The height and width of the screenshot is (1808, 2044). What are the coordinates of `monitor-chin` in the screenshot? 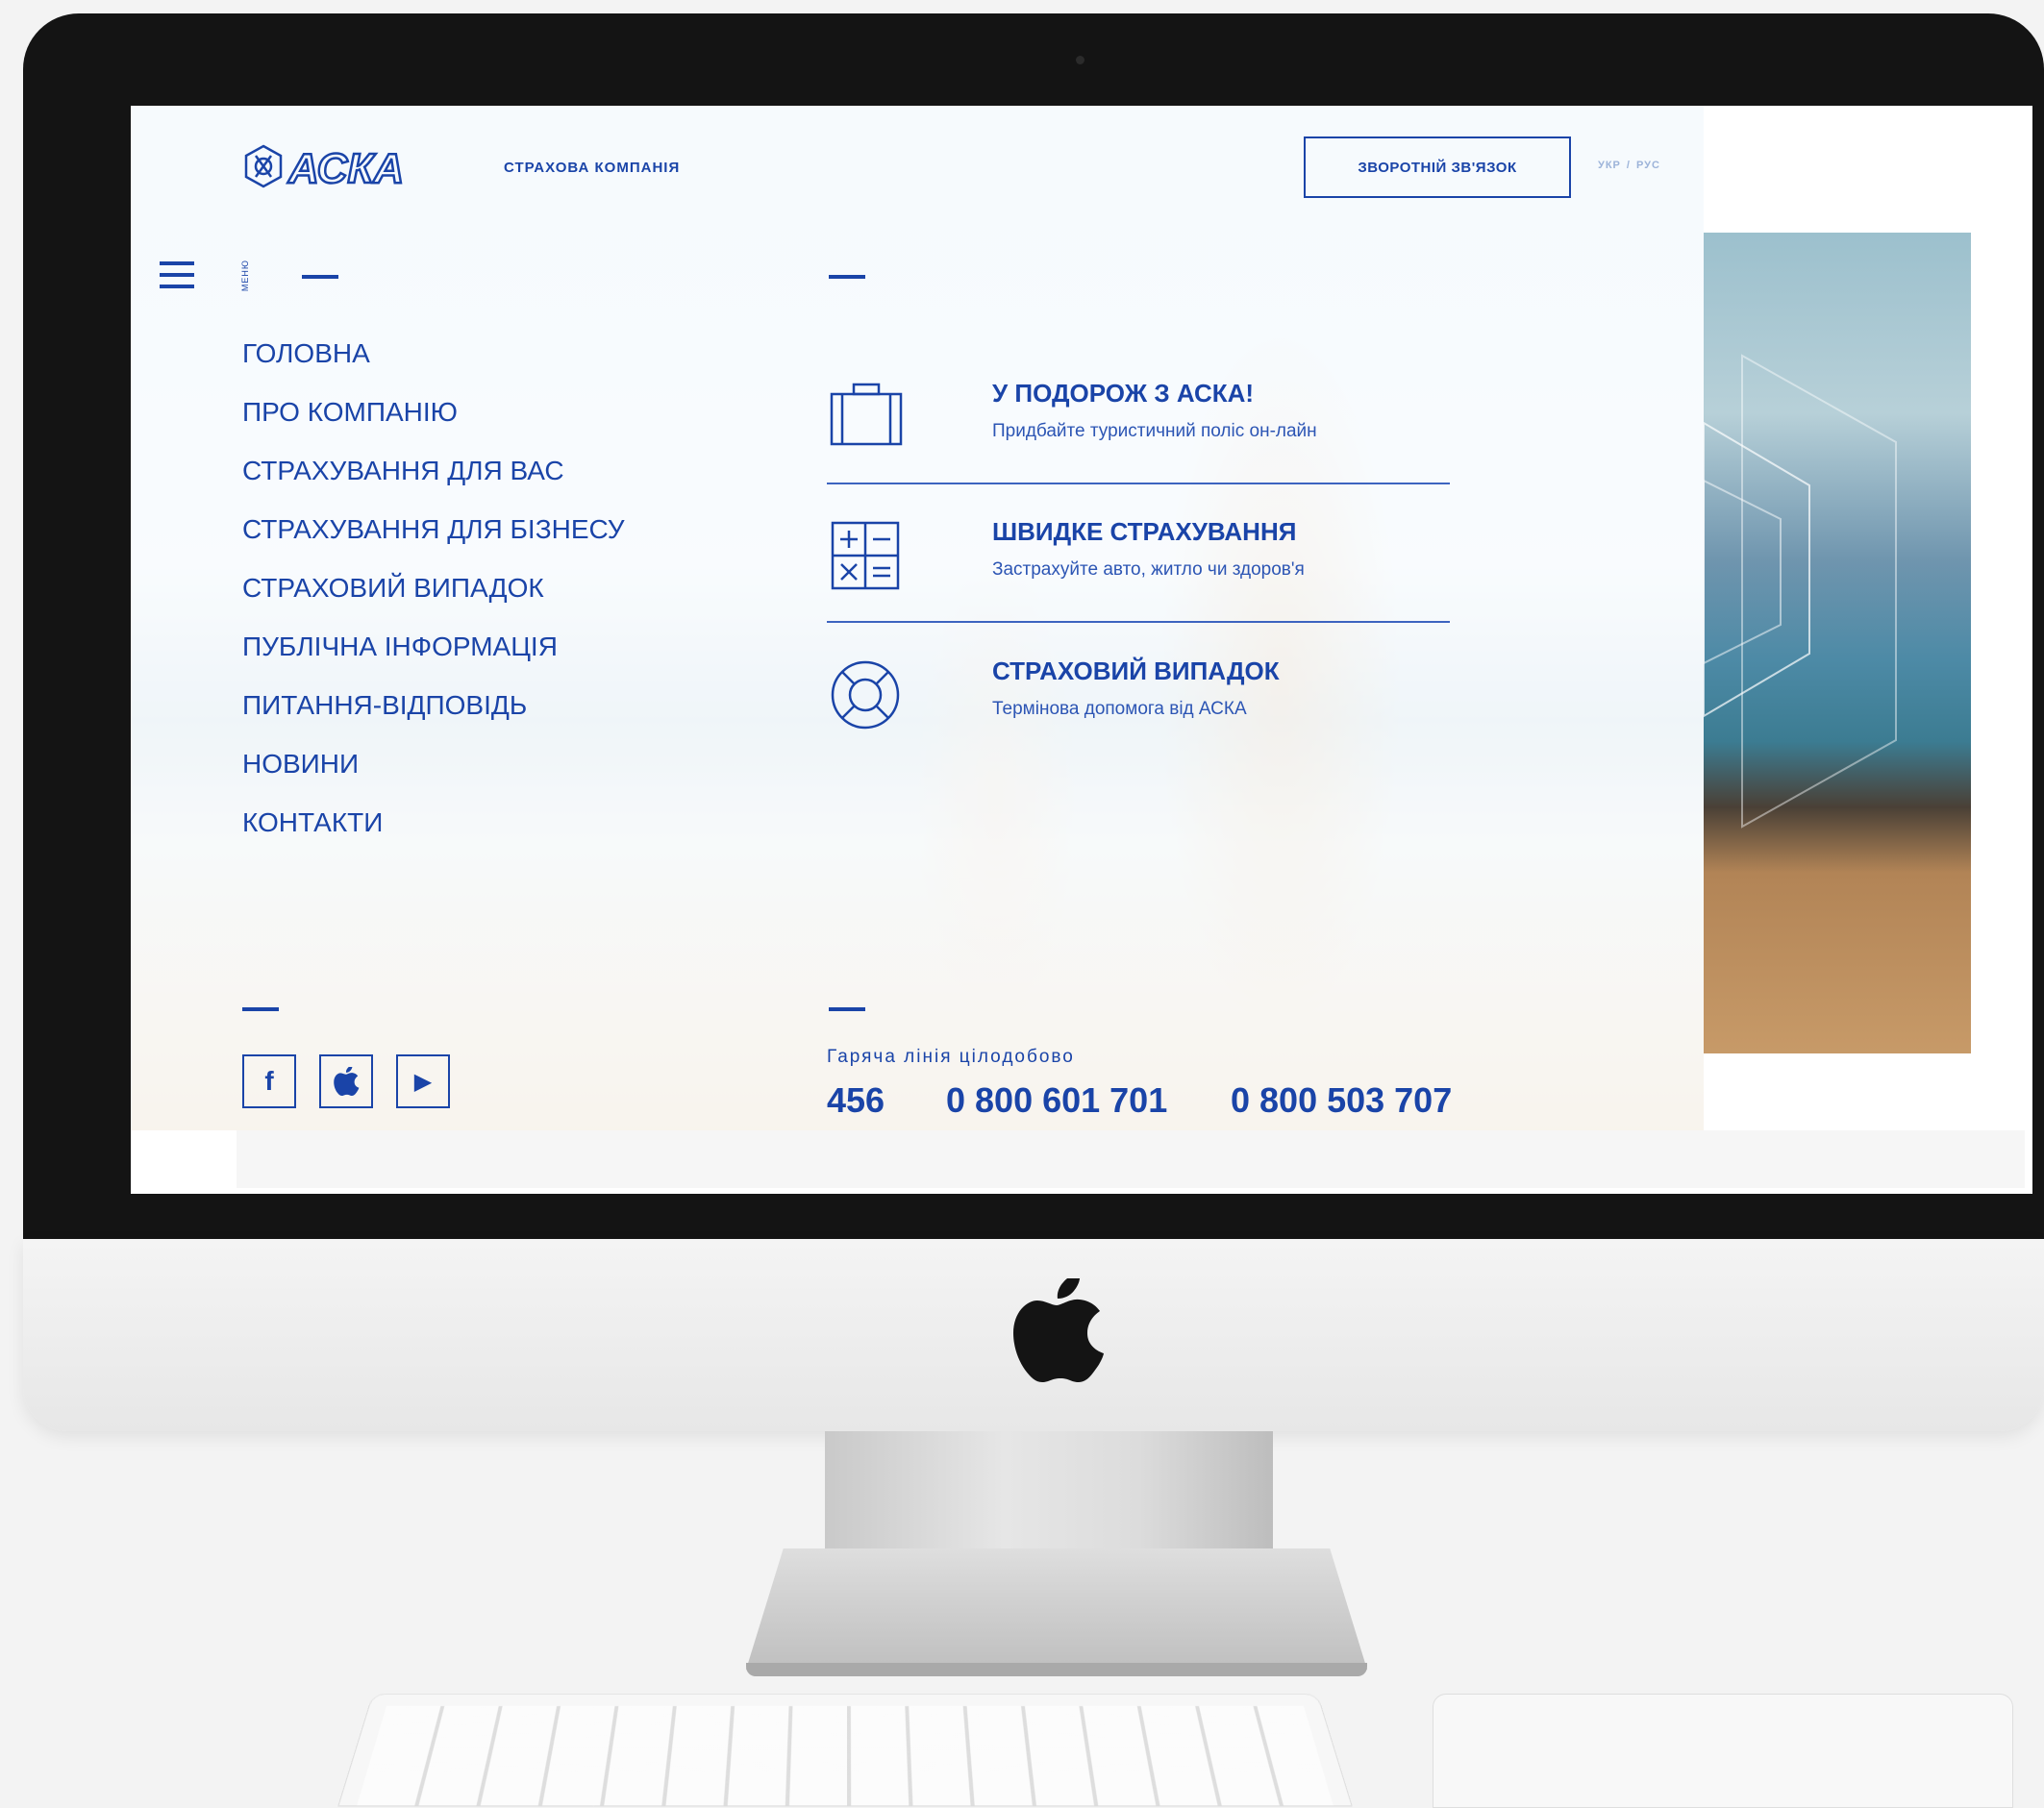 It's located at (1033, 1335).